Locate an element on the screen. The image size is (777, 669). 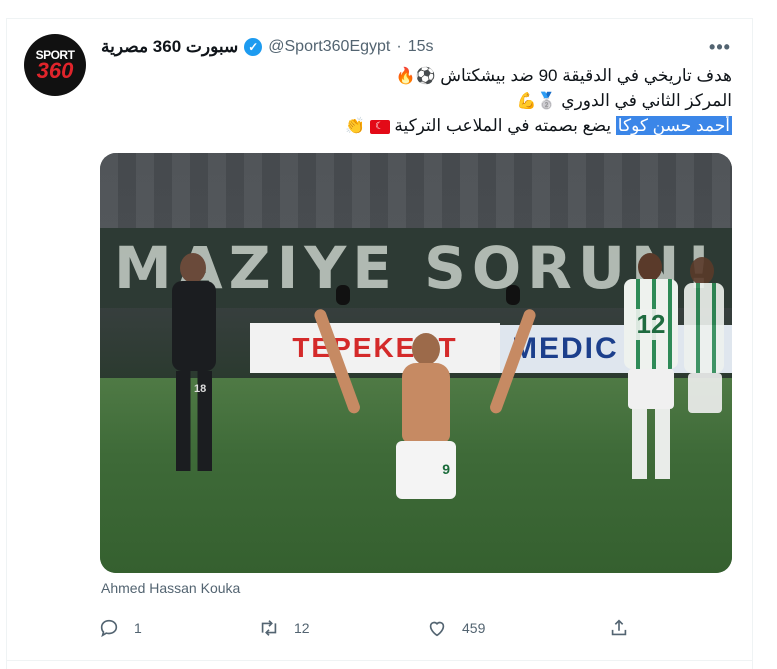
card-divider is located at coordinates (379, 660).